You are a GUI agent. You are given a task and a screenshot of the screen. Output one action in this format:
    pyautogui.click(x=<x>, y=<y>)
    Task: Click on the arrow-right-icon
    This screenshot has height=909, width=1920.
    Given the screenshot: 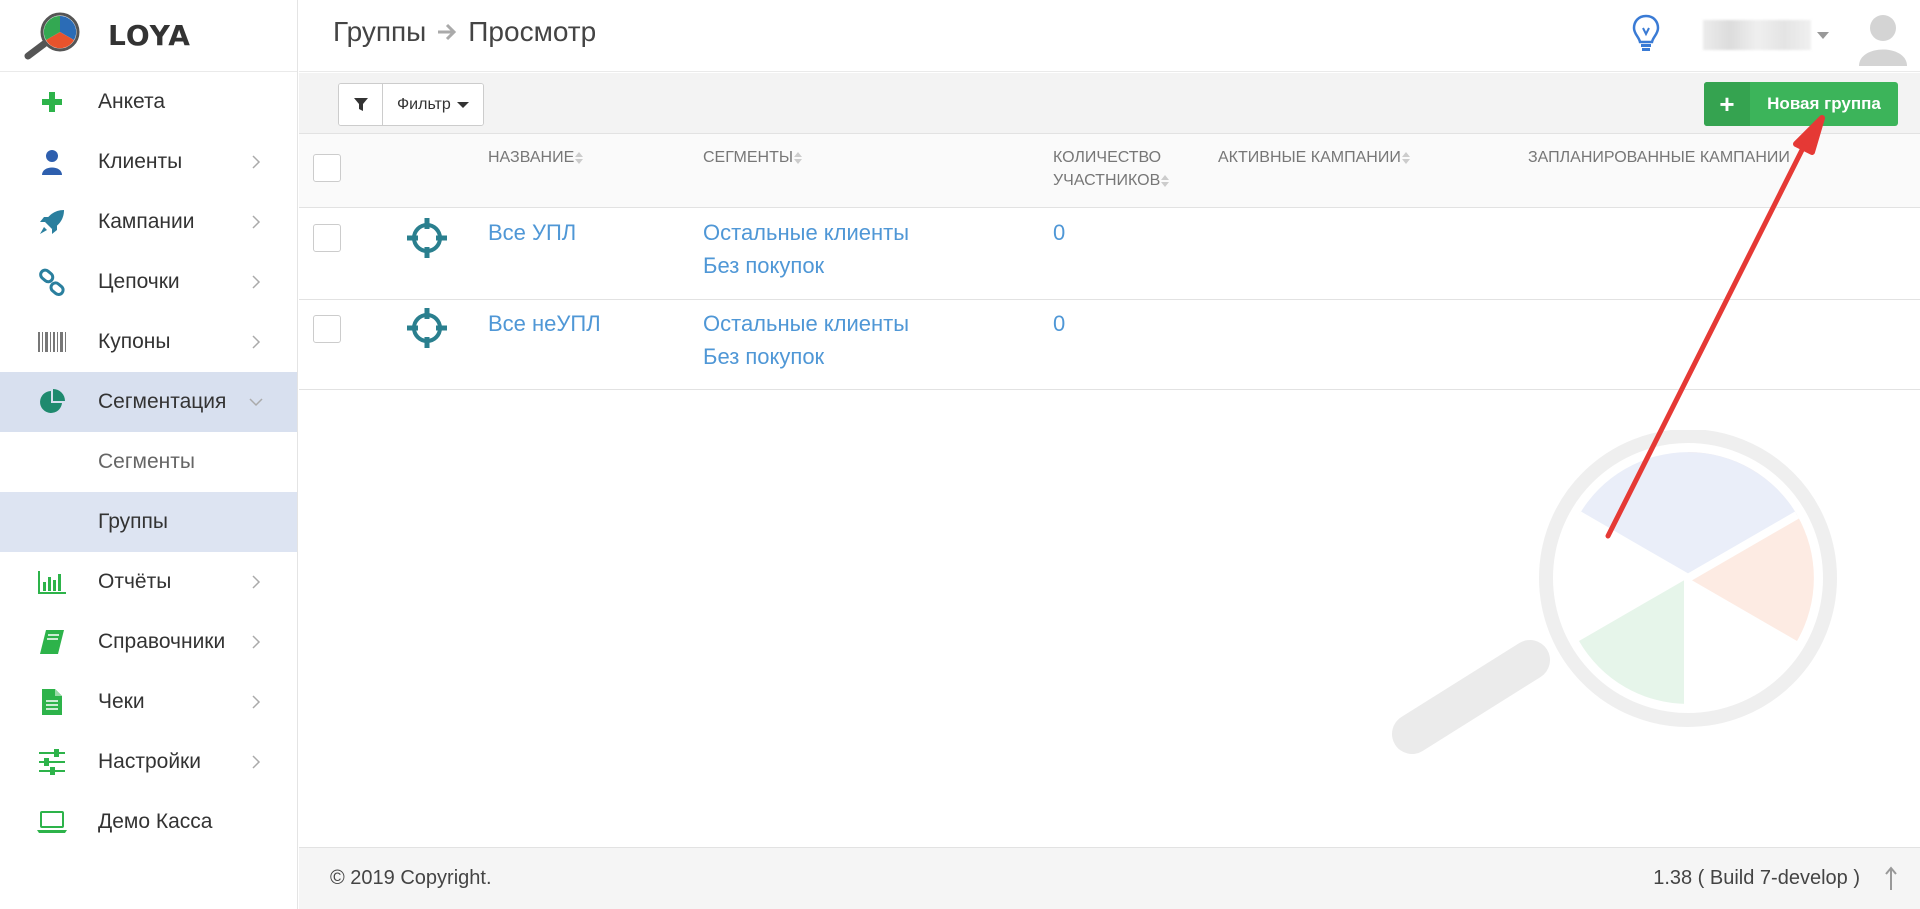 What is the action you would take?
    pyautogui.click(x=447, y=32)
    